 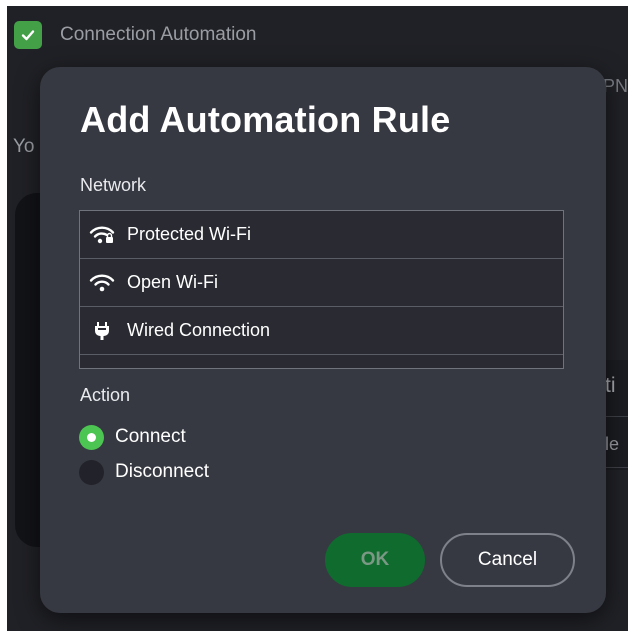 I want to click on background-header: Connection Automation, so click(x=131, y=35).